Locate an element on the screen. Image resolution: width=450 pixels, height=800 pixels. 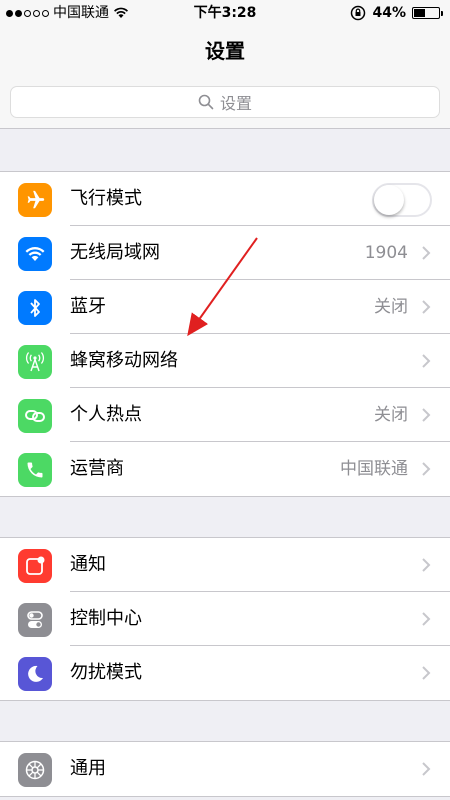
search-placeholder: 设置 is located at coordinates (235, 103).